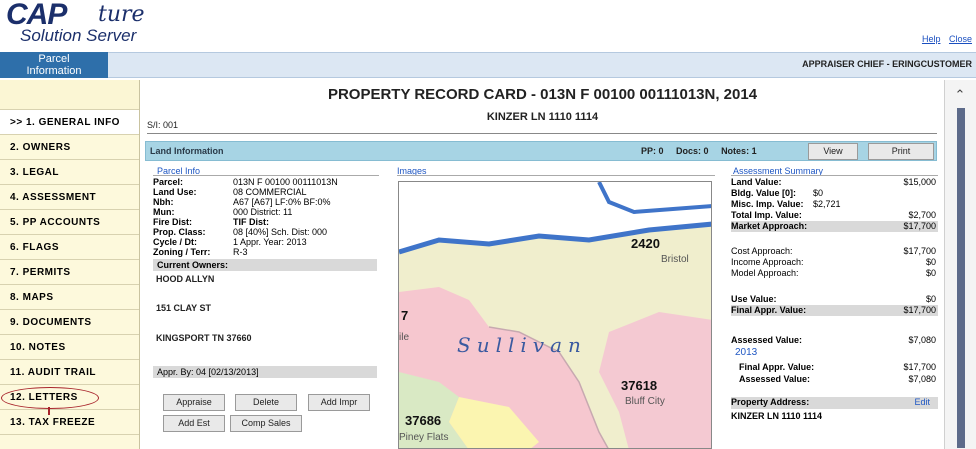 This screenshot has width=976, height=449. Describe the element at coordinates (522, 345) in the screenshot. I see `map-county-label: Sullivan` at that location.